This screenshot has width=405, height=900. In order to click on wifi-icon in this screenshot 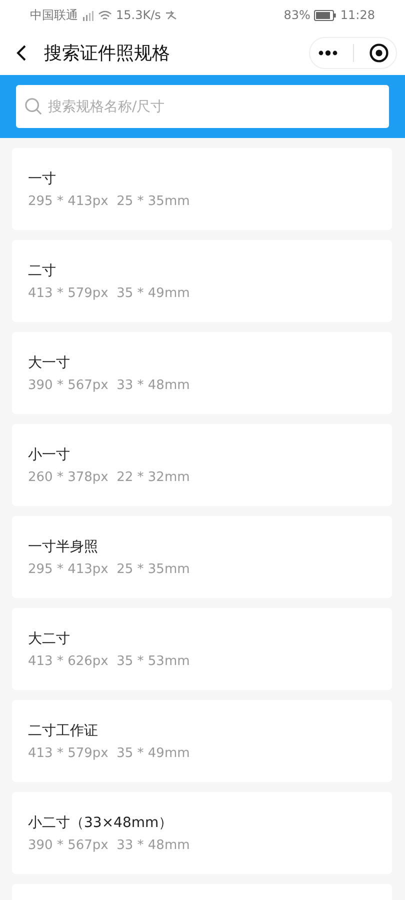, I will do `click(105, 15)`.